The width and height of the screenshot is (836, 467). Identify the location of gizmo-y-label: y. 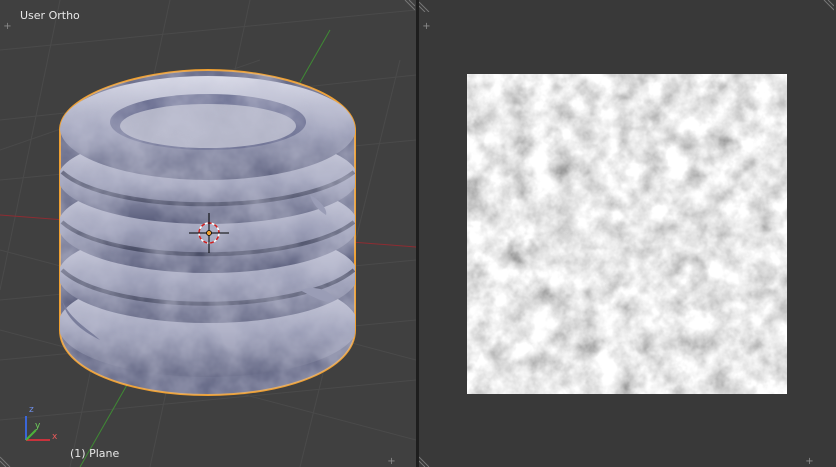
(38, 426).